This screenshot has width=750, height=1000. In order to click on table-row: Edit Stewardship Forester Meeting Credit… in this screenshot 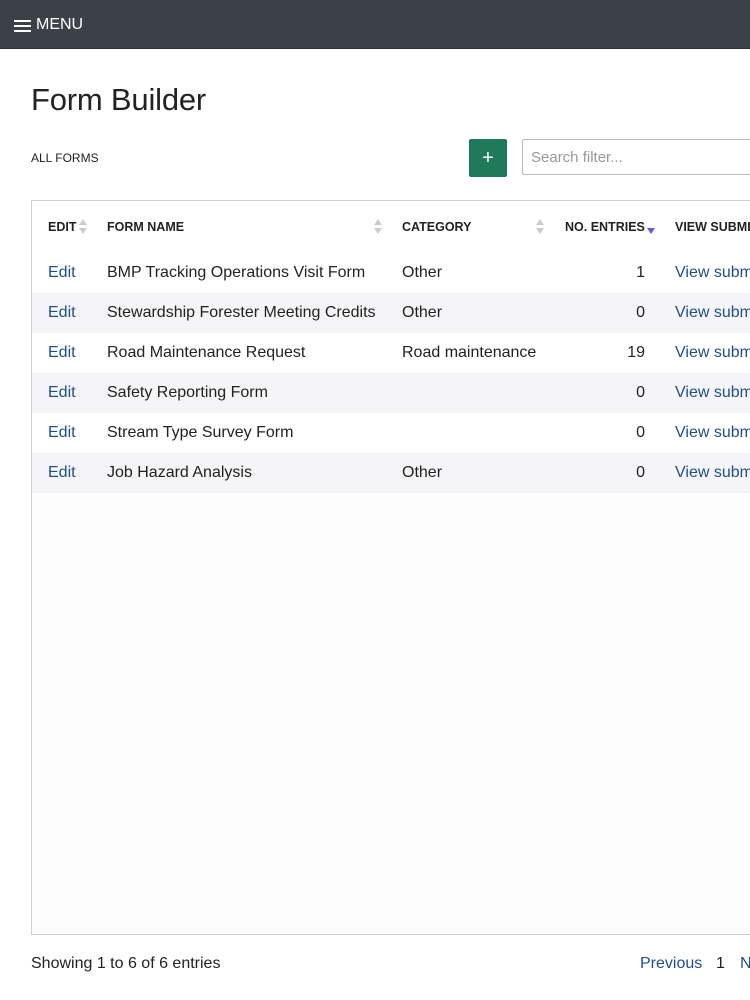, I will do `click(391, 313)`.